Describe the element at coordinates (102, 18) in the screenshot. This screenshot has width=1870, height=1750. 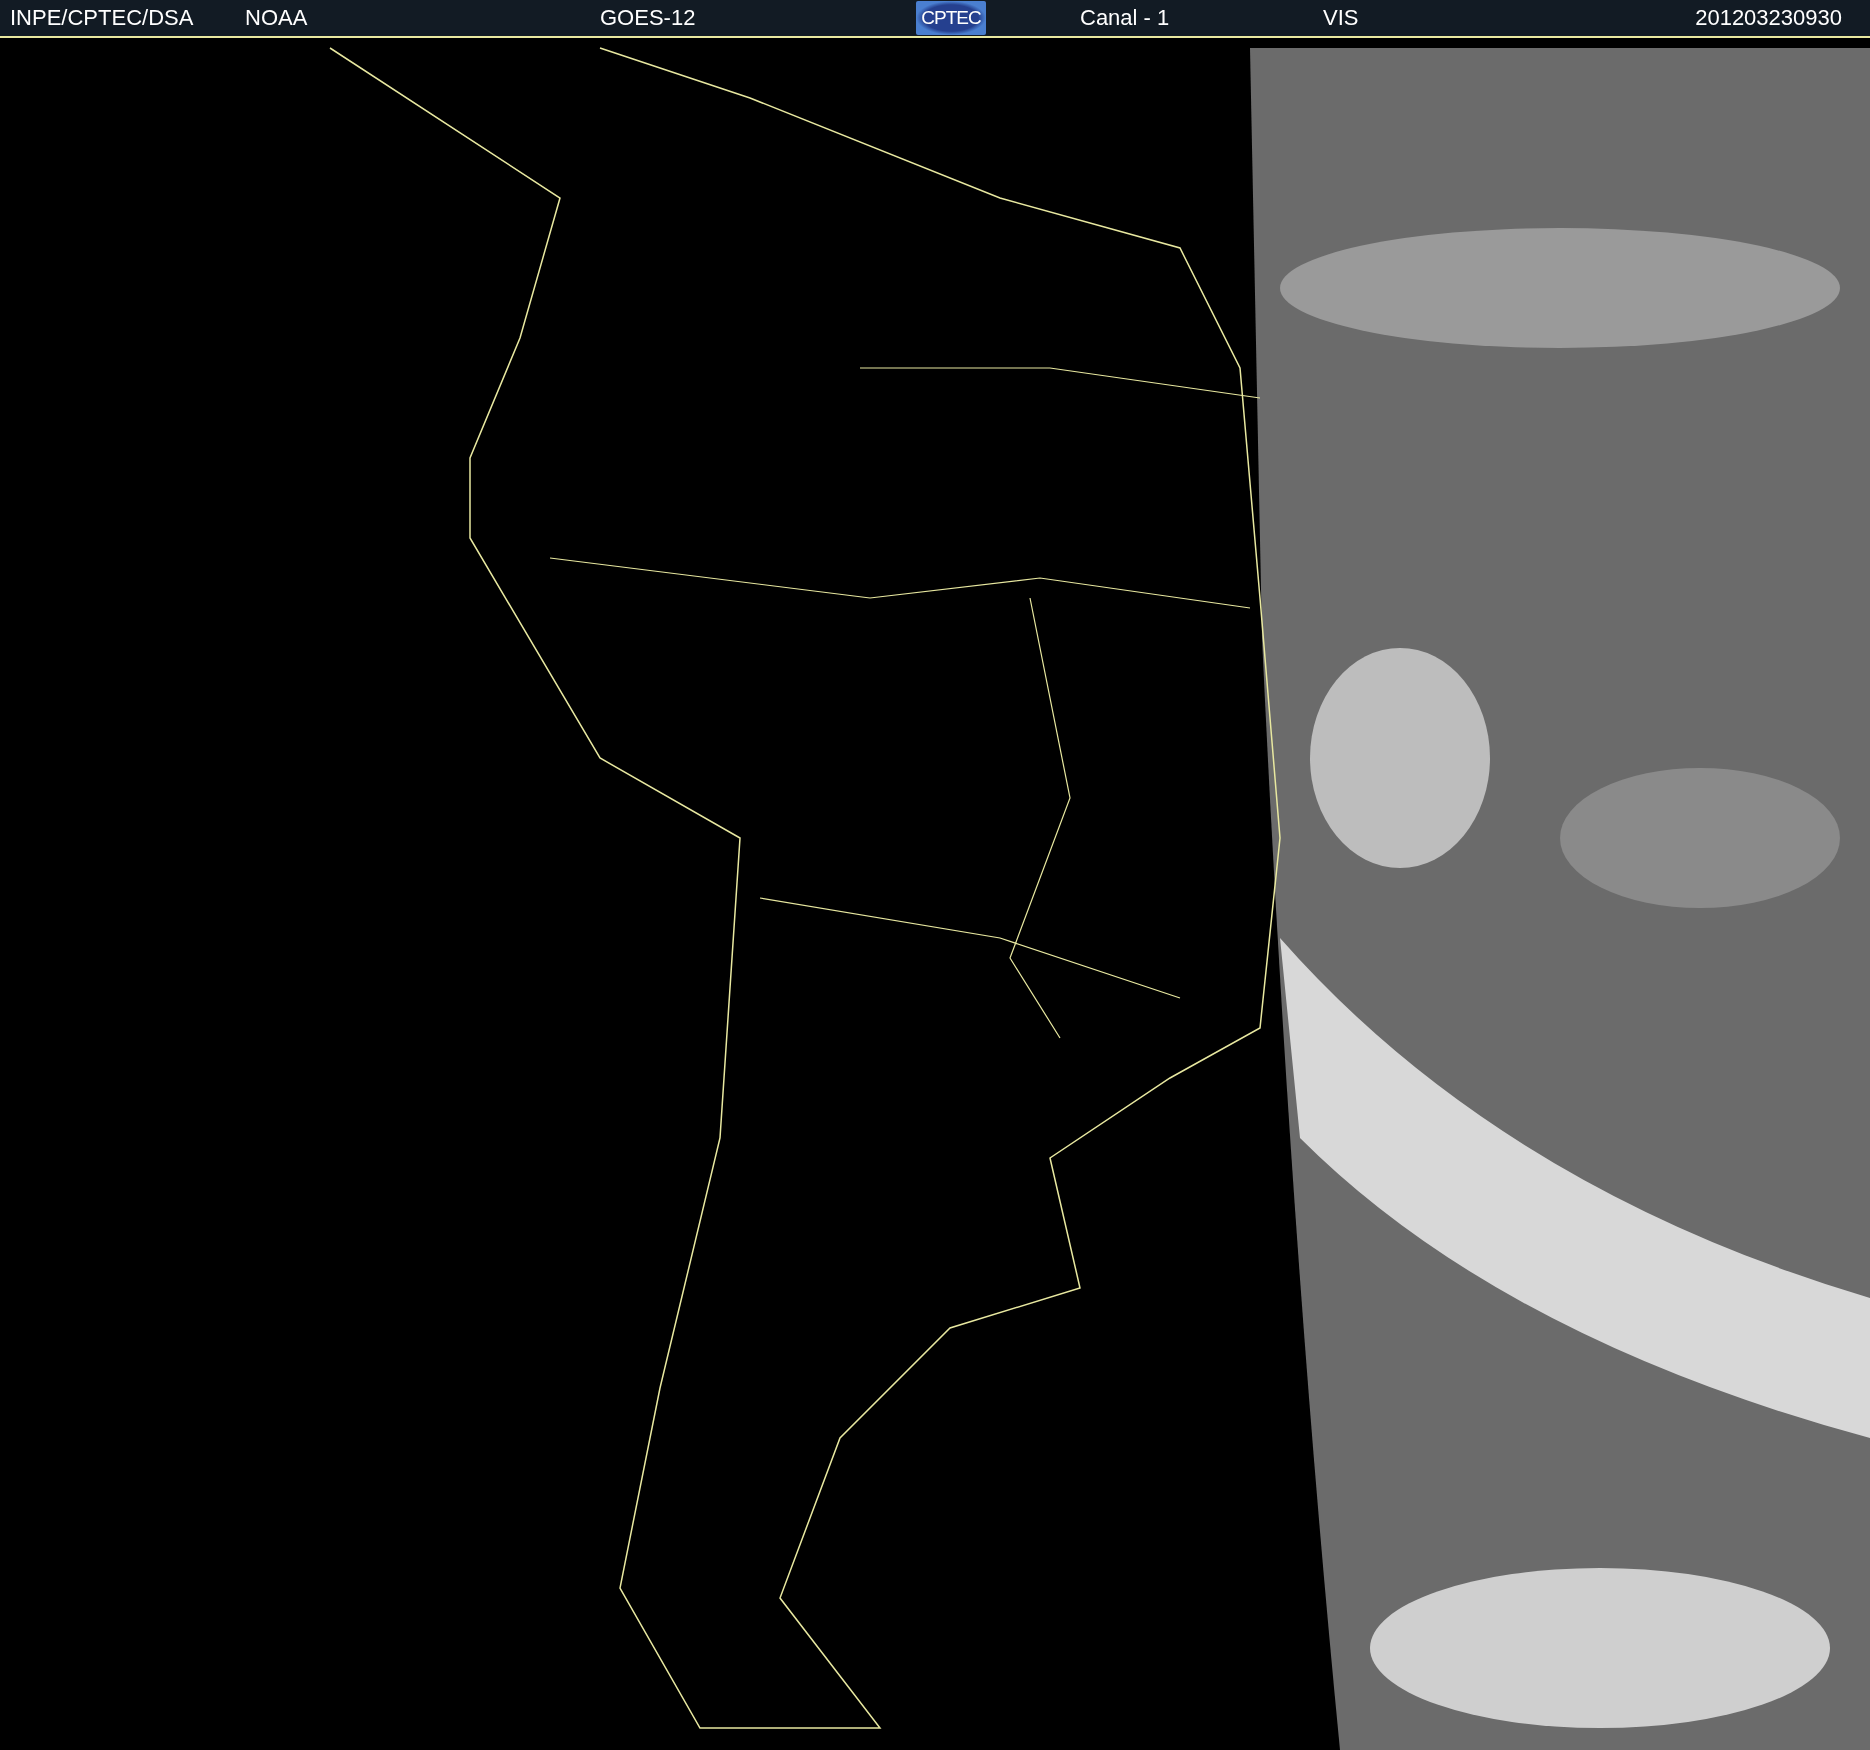
I see `source-label: INPE/CPTEC/DSA` at that location.